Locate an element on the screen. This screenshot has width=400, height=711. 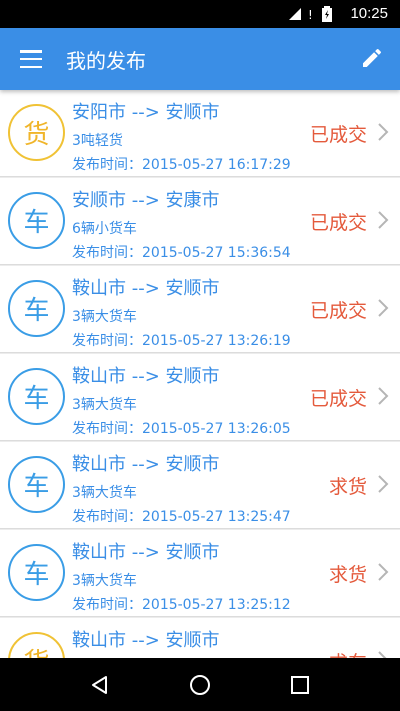
home-icon is located at coordinates (200, 685).